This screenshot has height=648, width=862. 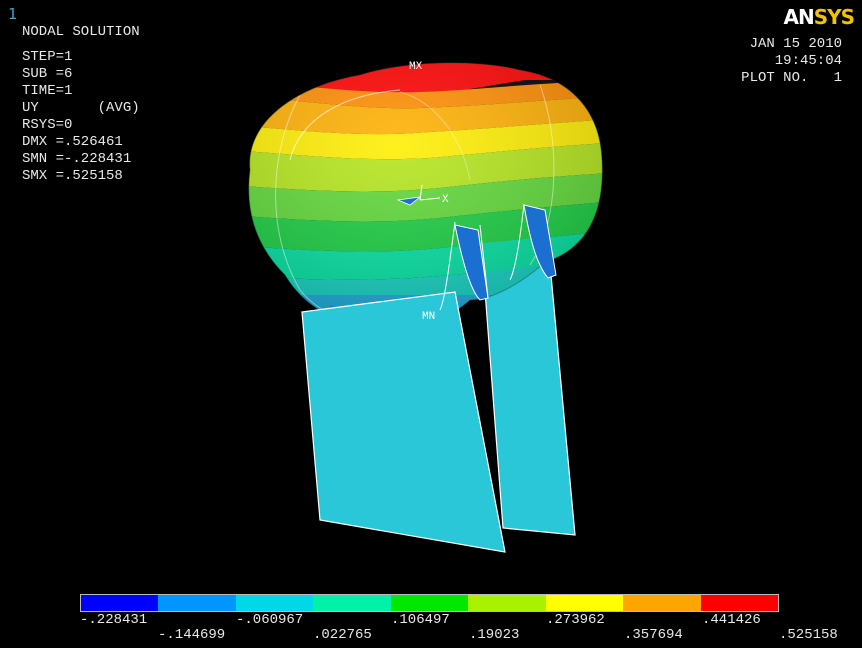 I want to click on solution-title: NODAL SOLUTION, so click(x=81, y=32).